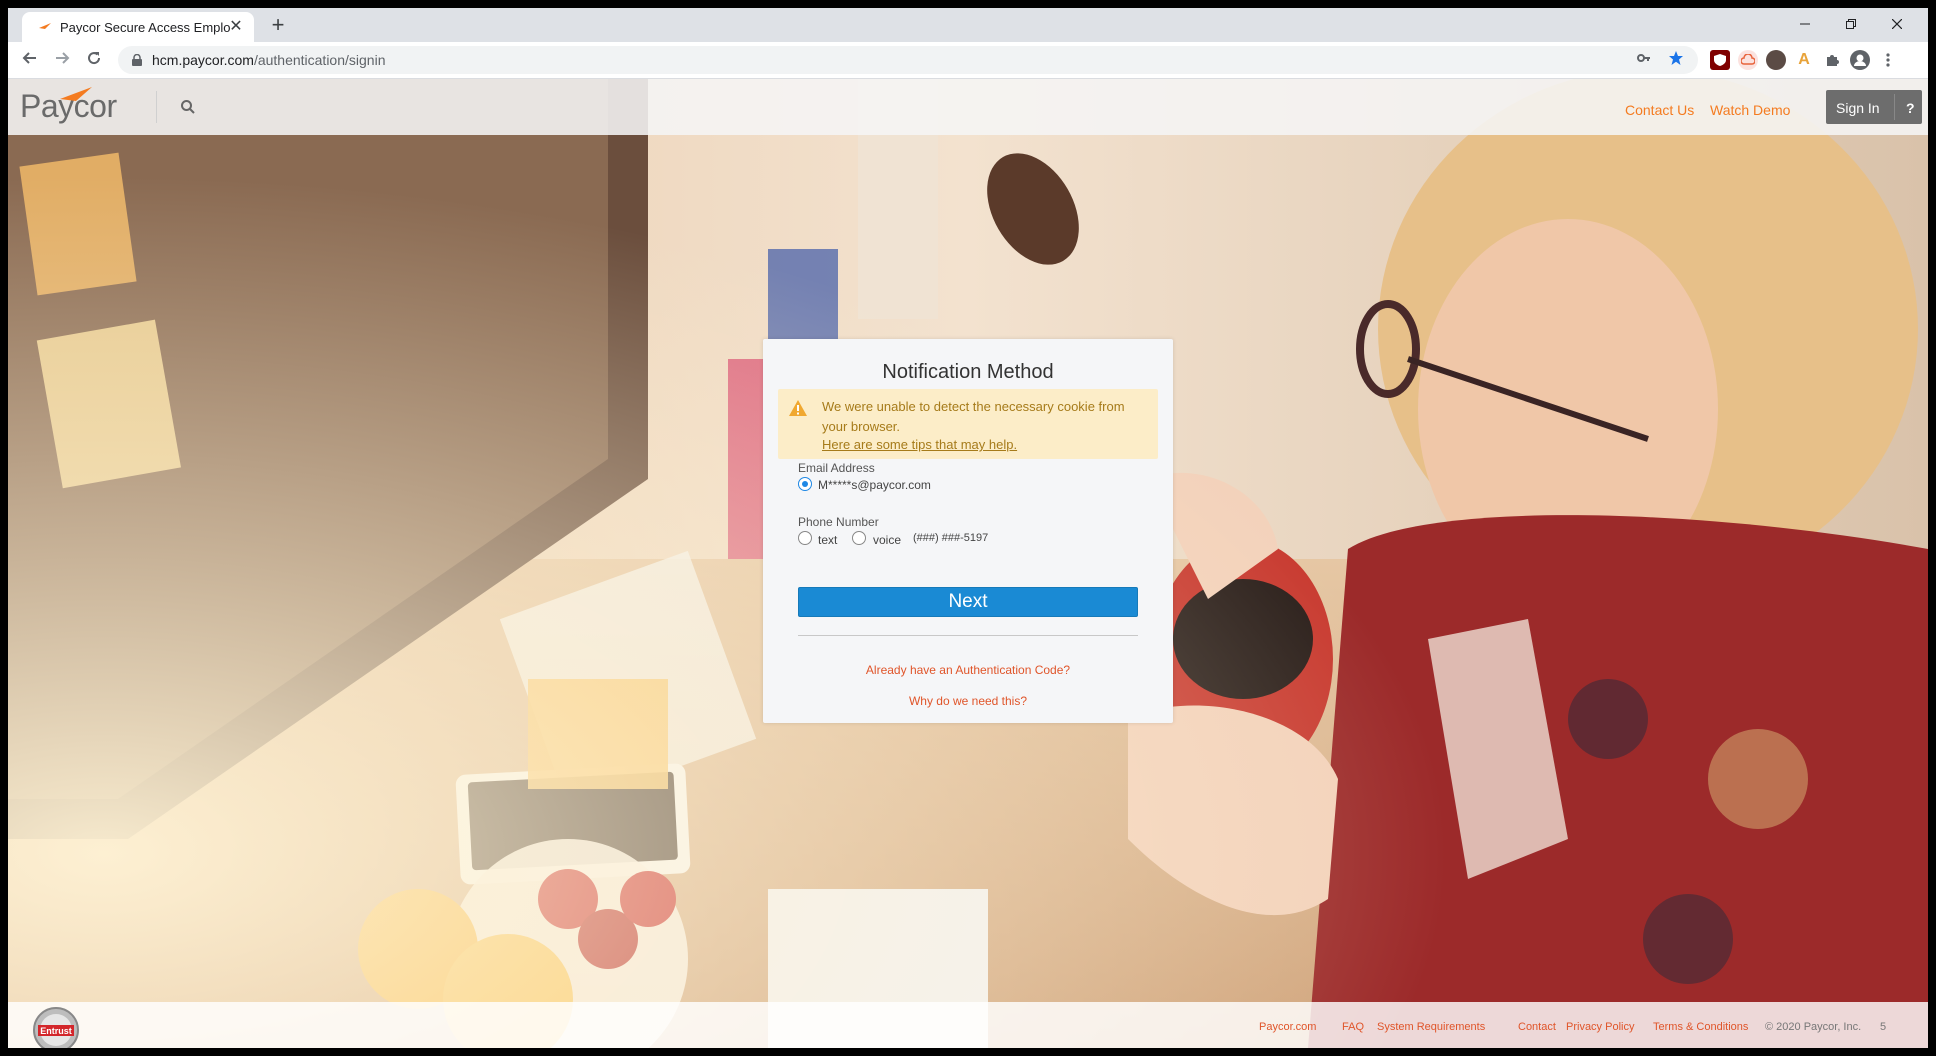 This screenshot has width=1936, height=1056. What do you see at coordinates (45, 26) in the screenshot?
I see `paycor-favicon-icon` at bounding box center [45, 26].